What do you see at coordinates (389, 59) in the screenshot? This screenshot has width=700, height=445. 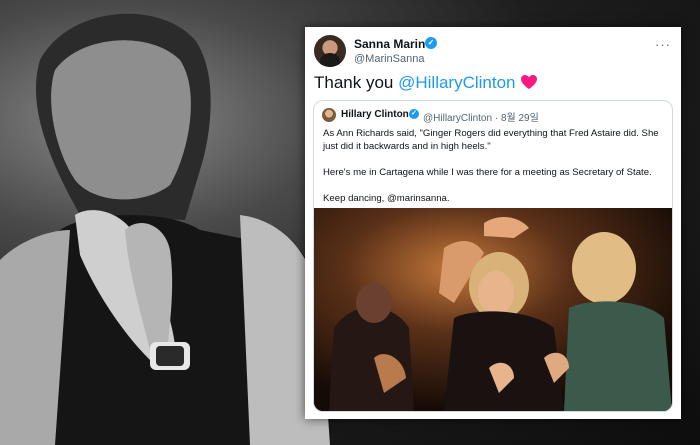 I see `author-handle: @MarinSanna` at bounding box center [389, 59].